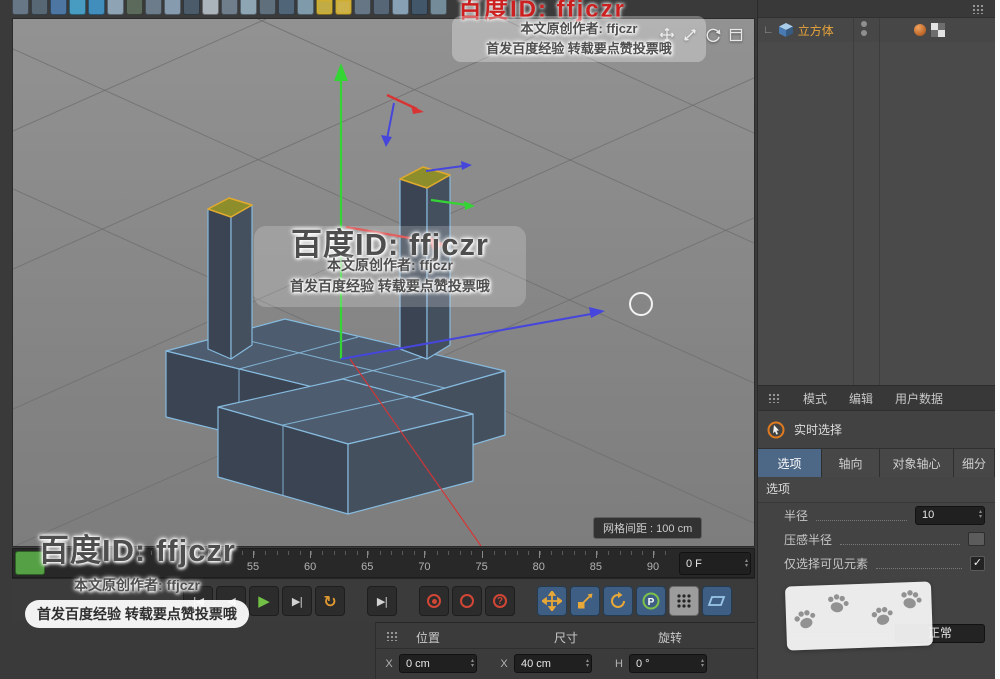  Describe the element at coordinates (919, 398) in the screenshot. I see `menu-userdata: 用户数据` at that location.